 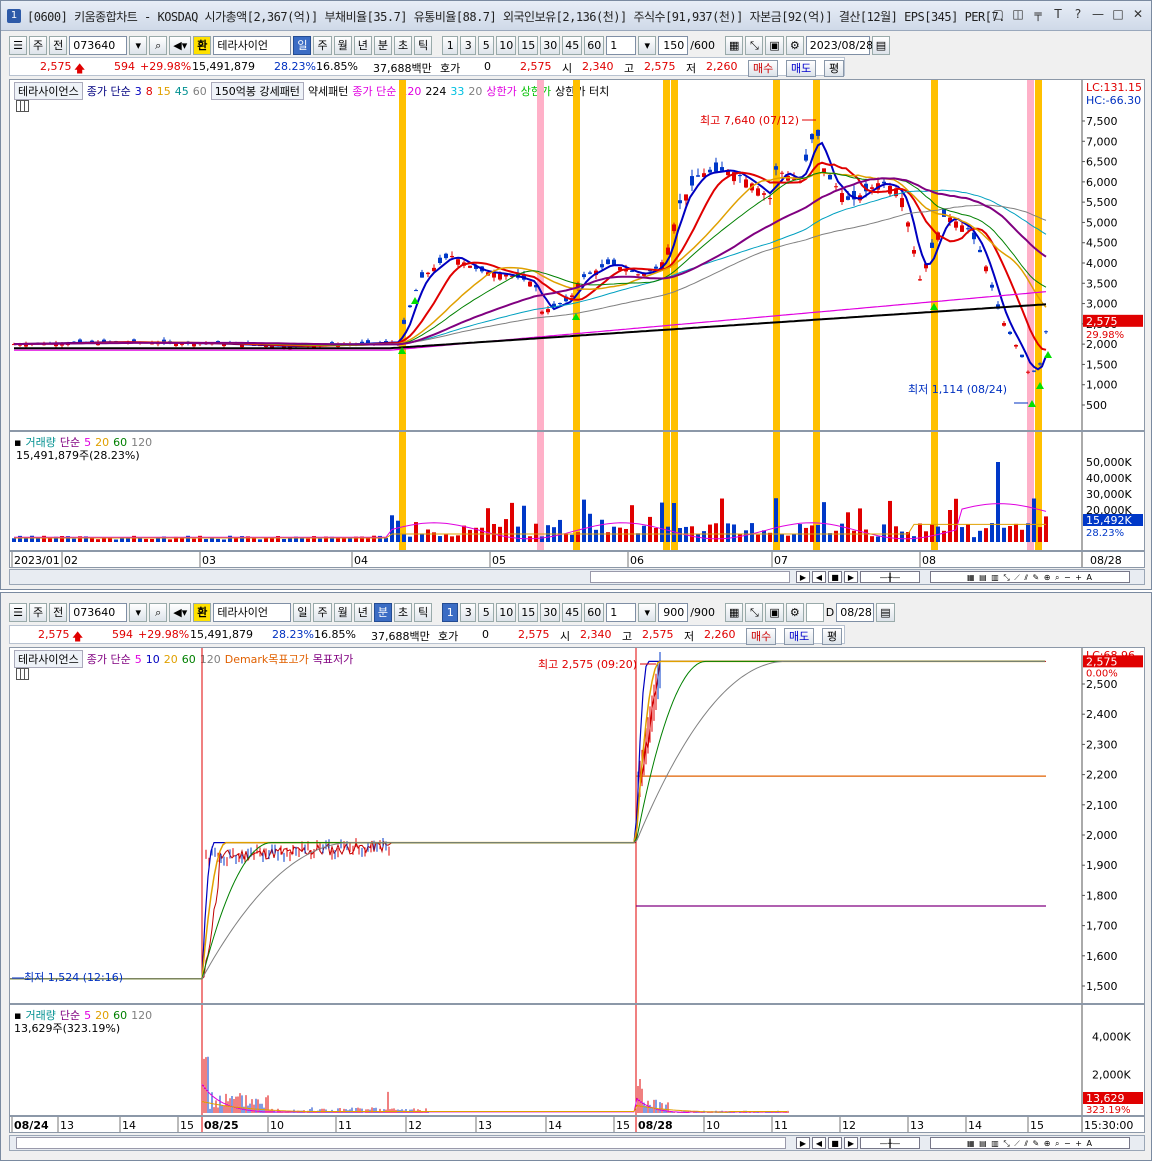 I want to click on zoom-slider: —╂—, so click(x=890, y=577).